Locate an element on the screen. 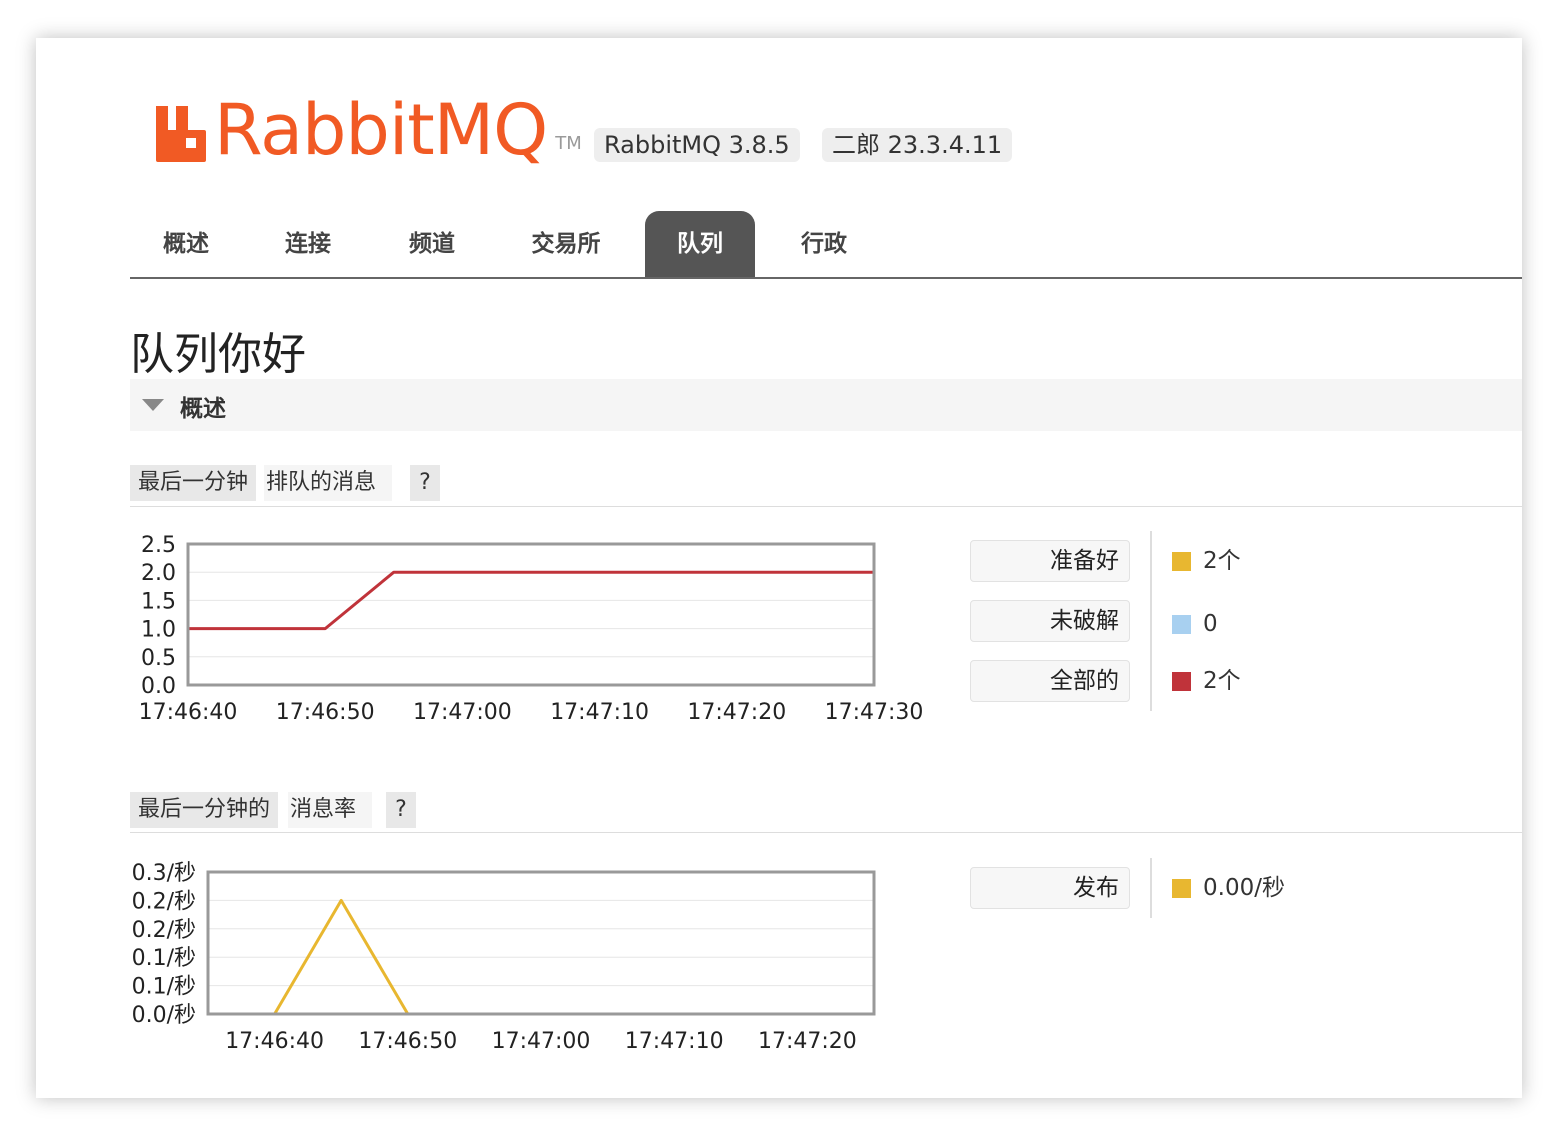 Image resolution: width=1558 pixels, height=1134 pixels. rates-x-tick-label: 17:46:40 is located at coordinates (274, 1041).